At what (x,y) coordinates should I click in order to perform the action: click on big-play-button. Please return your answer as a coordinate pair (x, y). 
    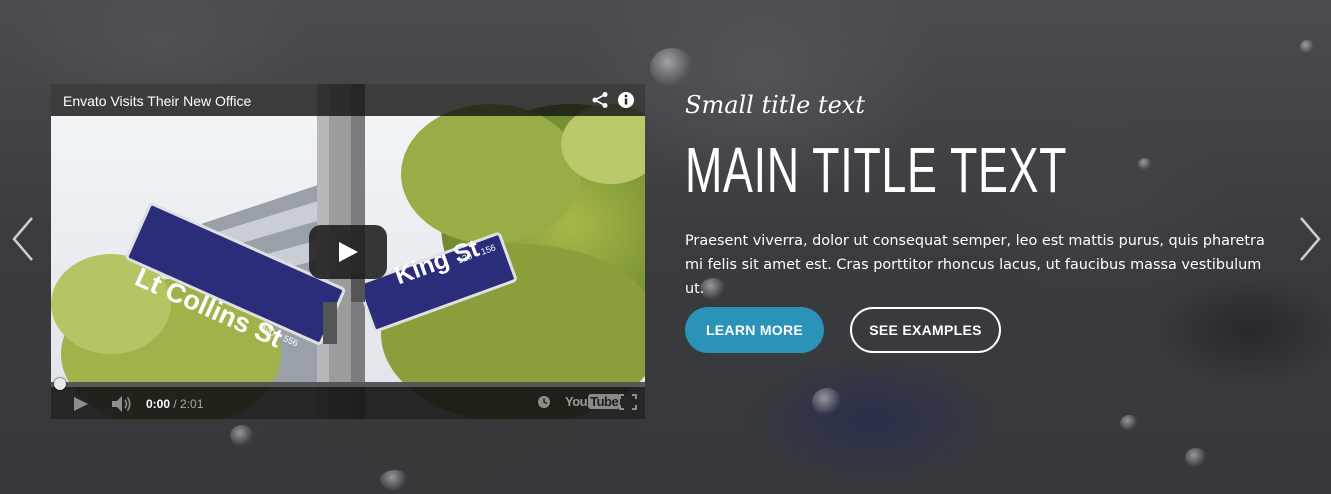
    Looking at the image, I should click on (348, 252).